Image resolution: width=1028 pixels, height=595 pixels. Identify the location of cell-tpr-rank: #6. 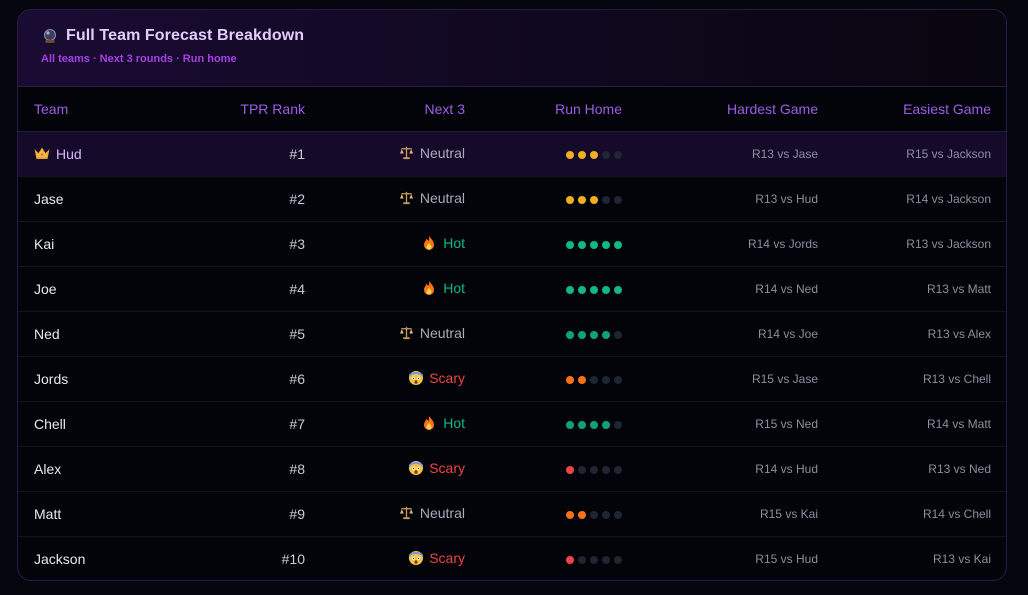
(243, 379).